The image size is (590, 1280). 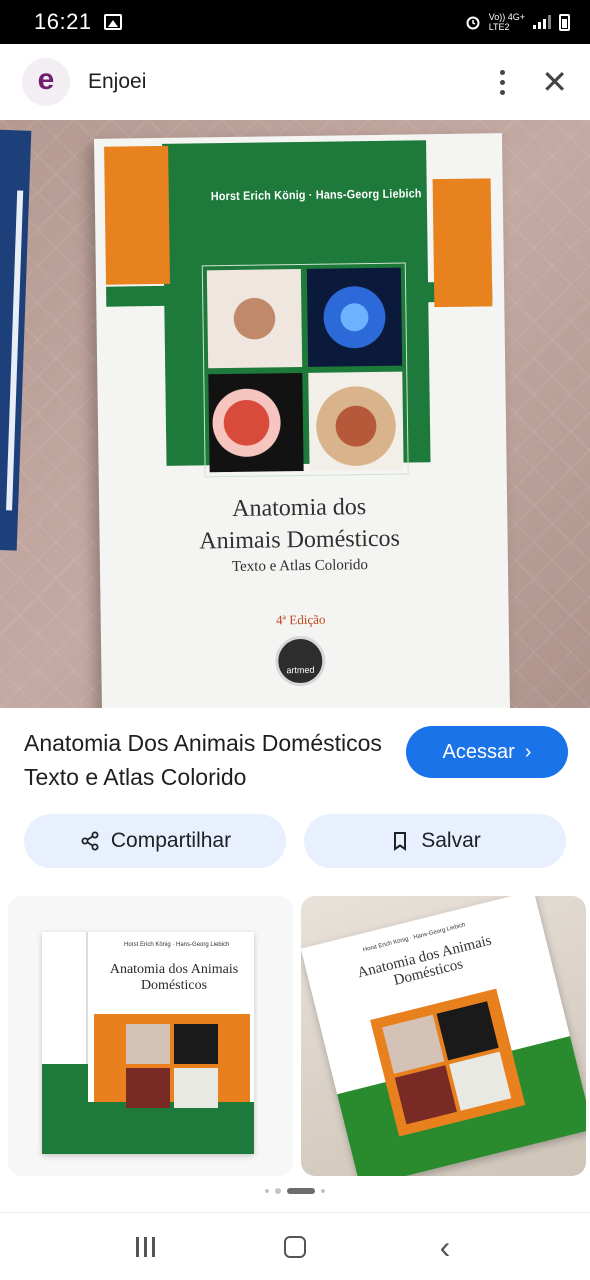 What do you see at coordinates (172, 1066) in the screenshot?
I see `related-cover-plates` at bounding box center [172, 1066].